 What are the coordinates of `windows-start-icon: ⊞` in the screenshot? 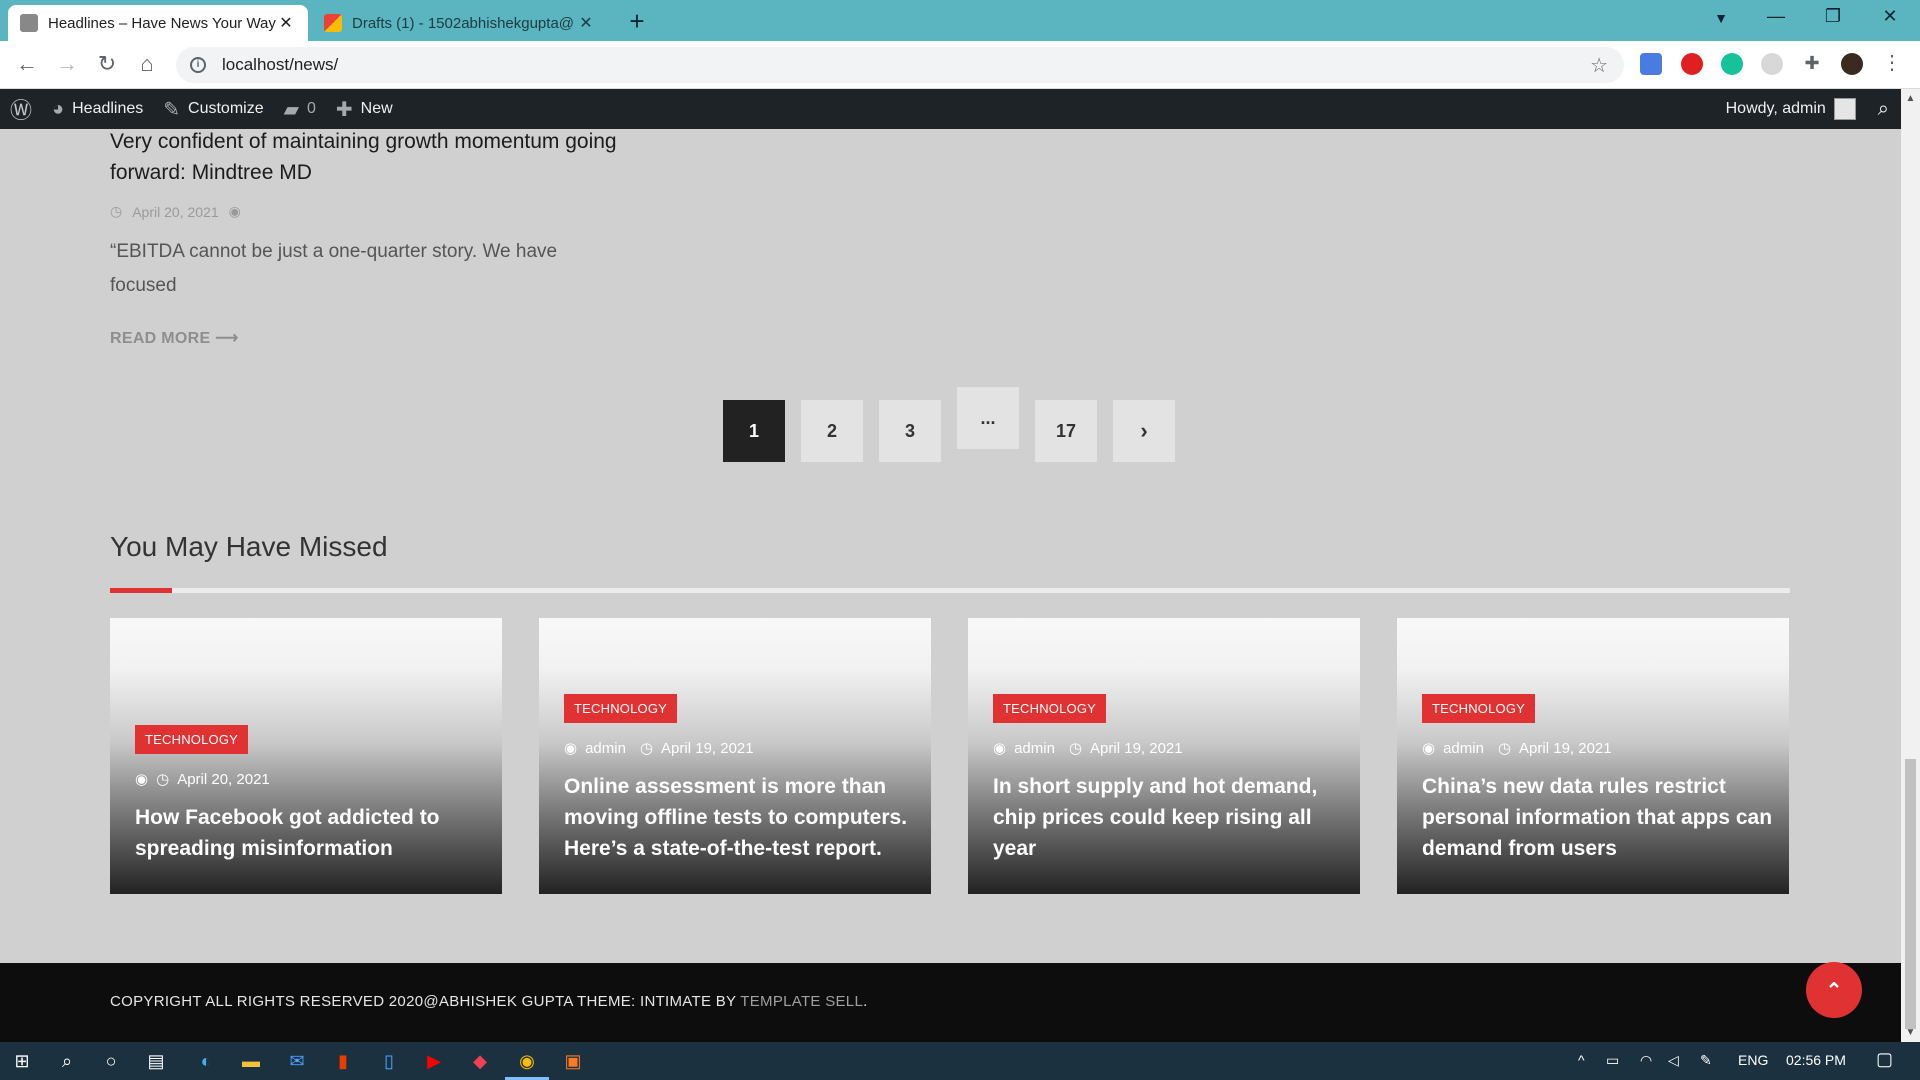 It's located at (22, 1061).